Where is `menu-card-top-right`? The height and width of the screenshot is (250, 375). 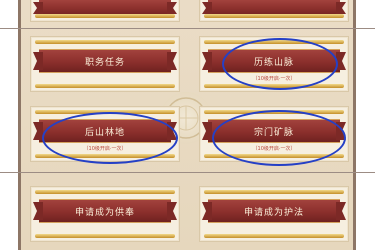
menu-card-top-right is located at coordinates (274, 11).